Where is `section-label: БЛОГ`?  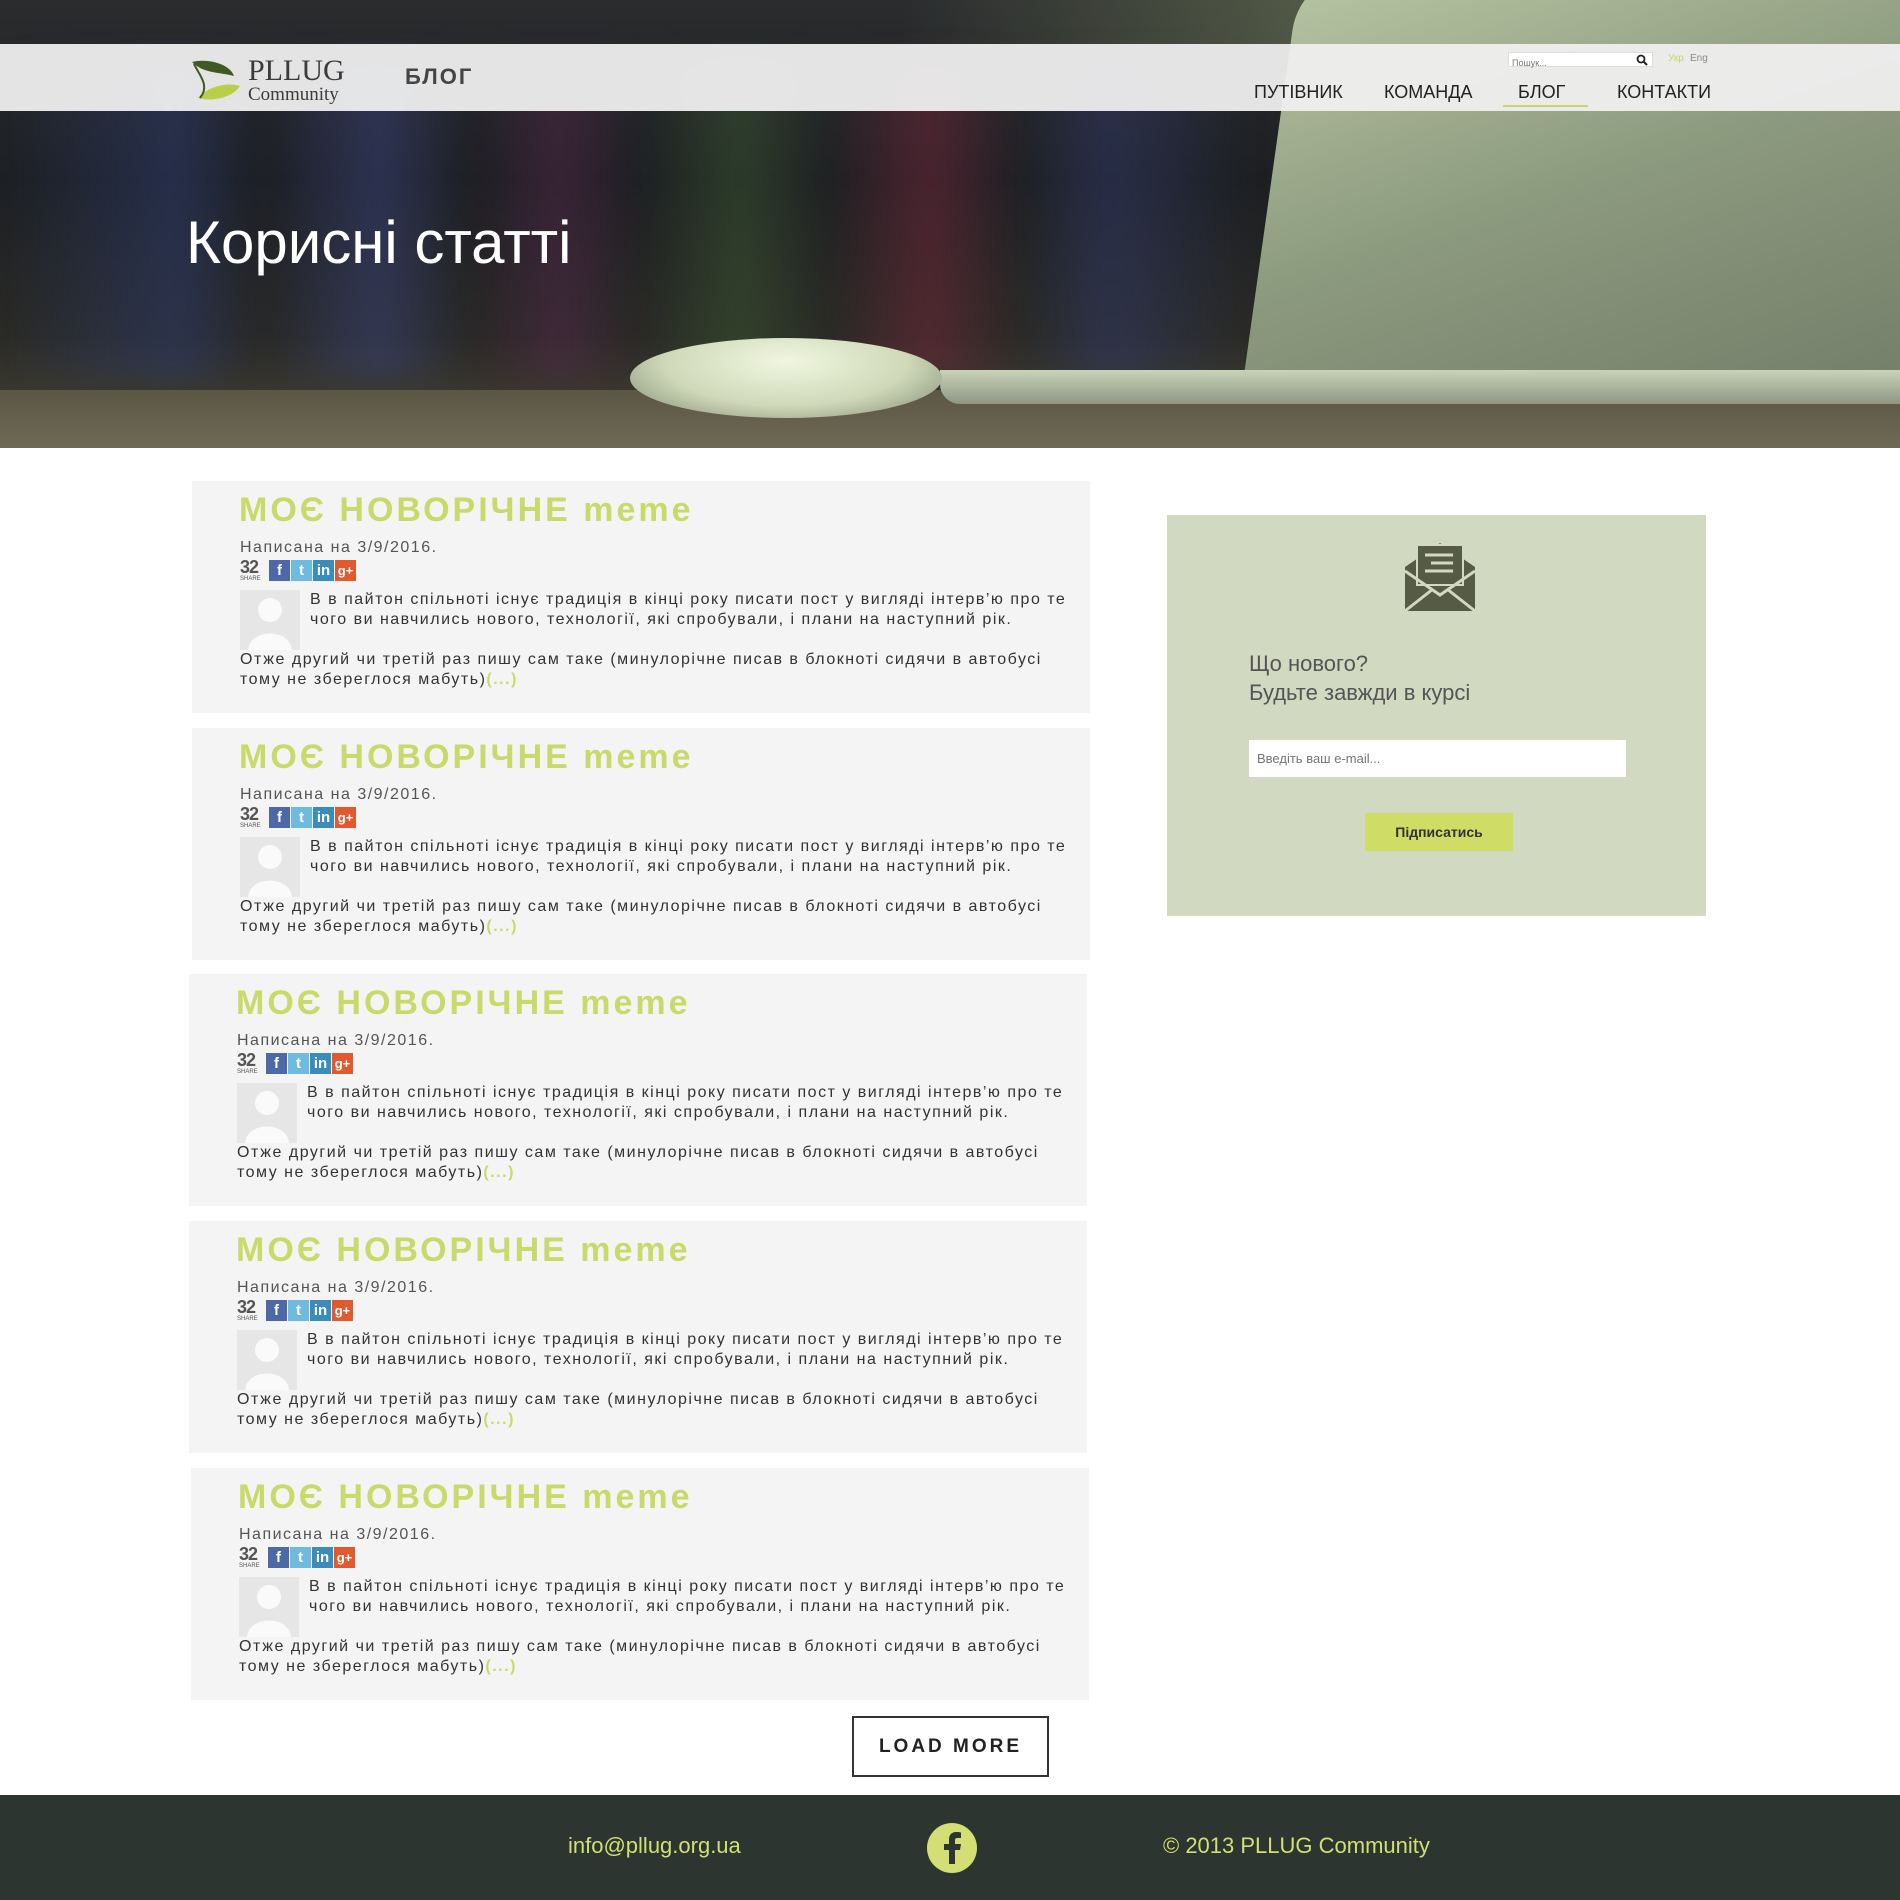 section-label: БЛОГ is located at coordinates (439, 76).